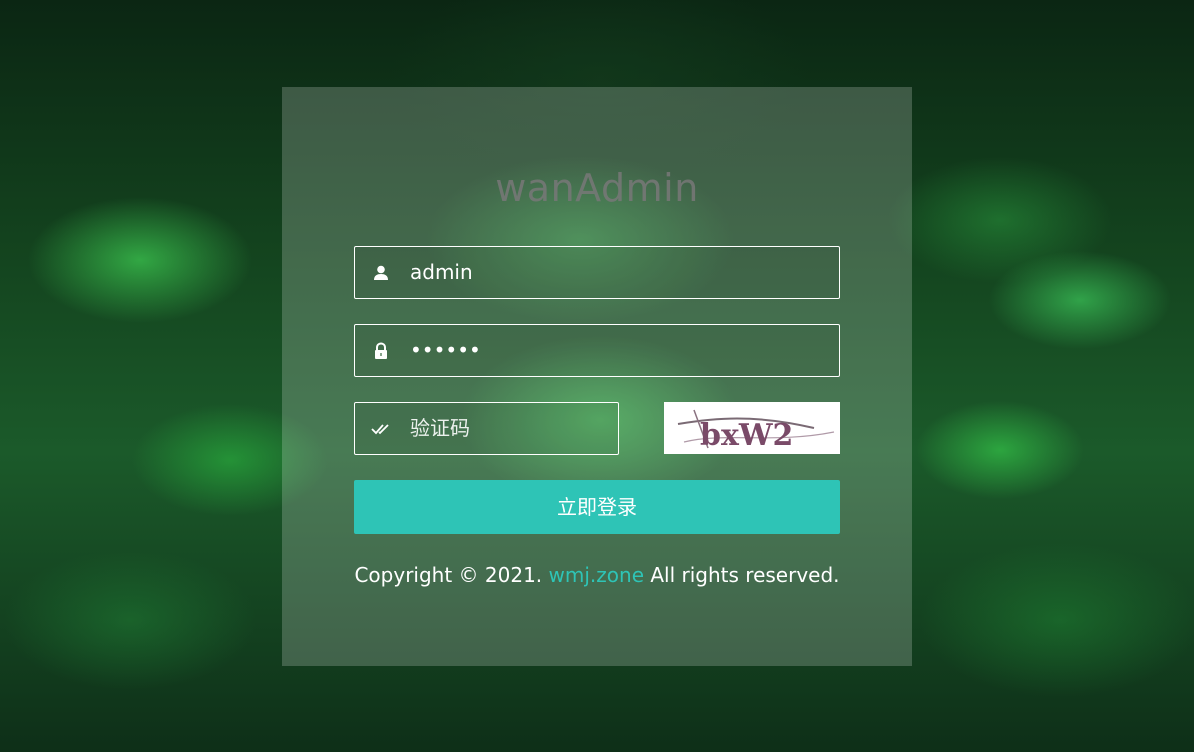 The height and width of the screenshot is (752, 1194). Describe the element at coordinates (597, 350) in the screenshot. I see `password-field: ••••••` at that location.